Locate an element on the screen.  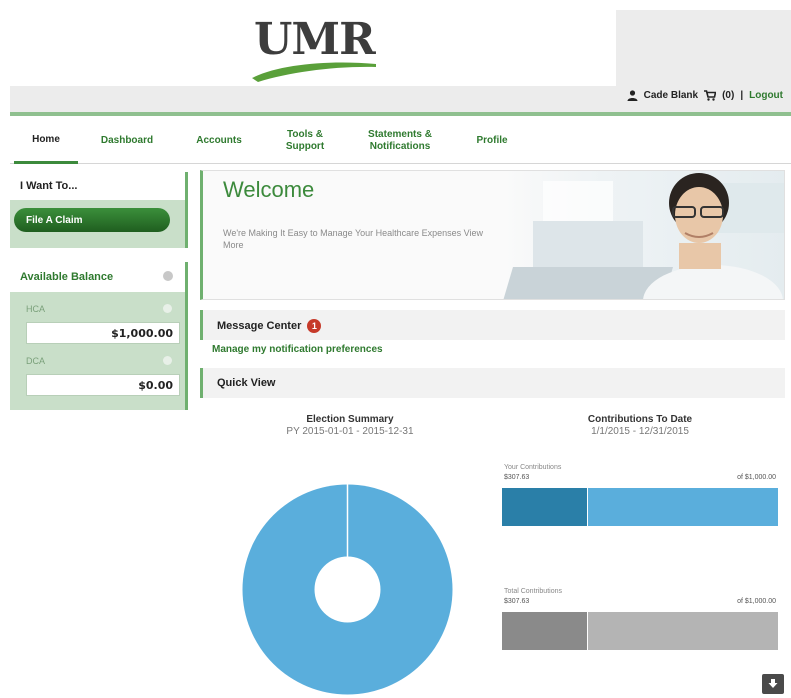
tab-profile: Profile is located at coordinates (492, 141).